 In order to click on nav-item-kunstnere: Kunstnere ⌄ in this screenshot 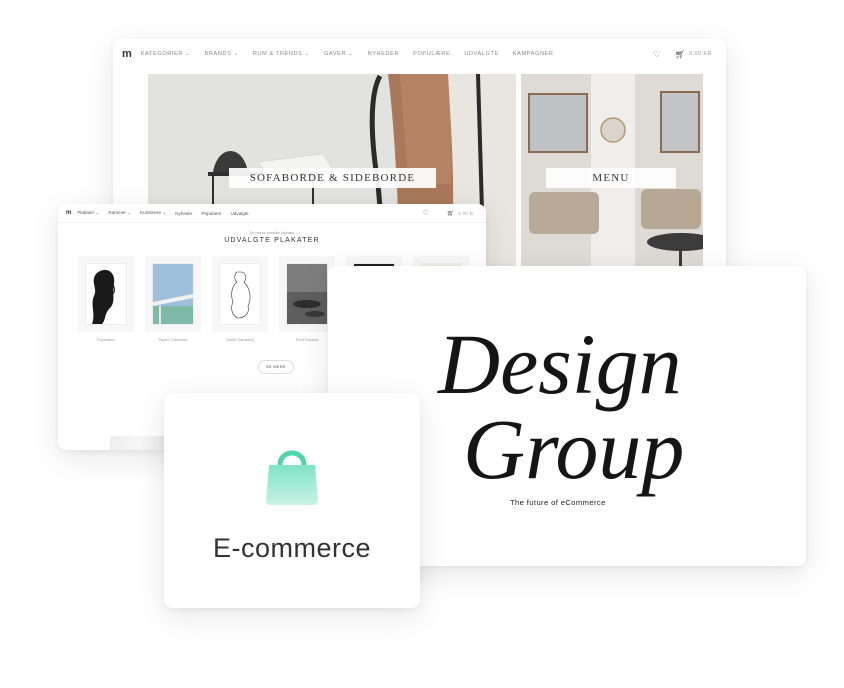, I will do `click(153, 213)`.